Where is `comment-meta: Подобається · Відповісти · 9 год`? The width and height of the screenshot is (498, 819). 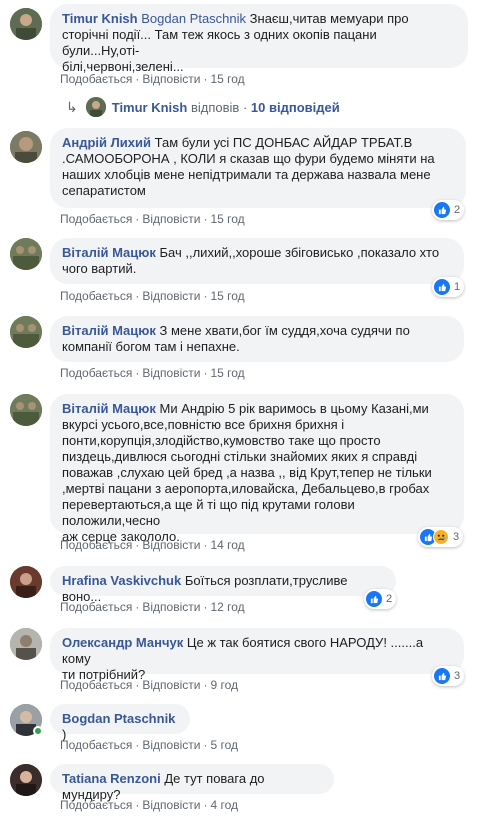 comment-meta: Подобається · Відповісти · 9 год is located at coordinates (149, 685).